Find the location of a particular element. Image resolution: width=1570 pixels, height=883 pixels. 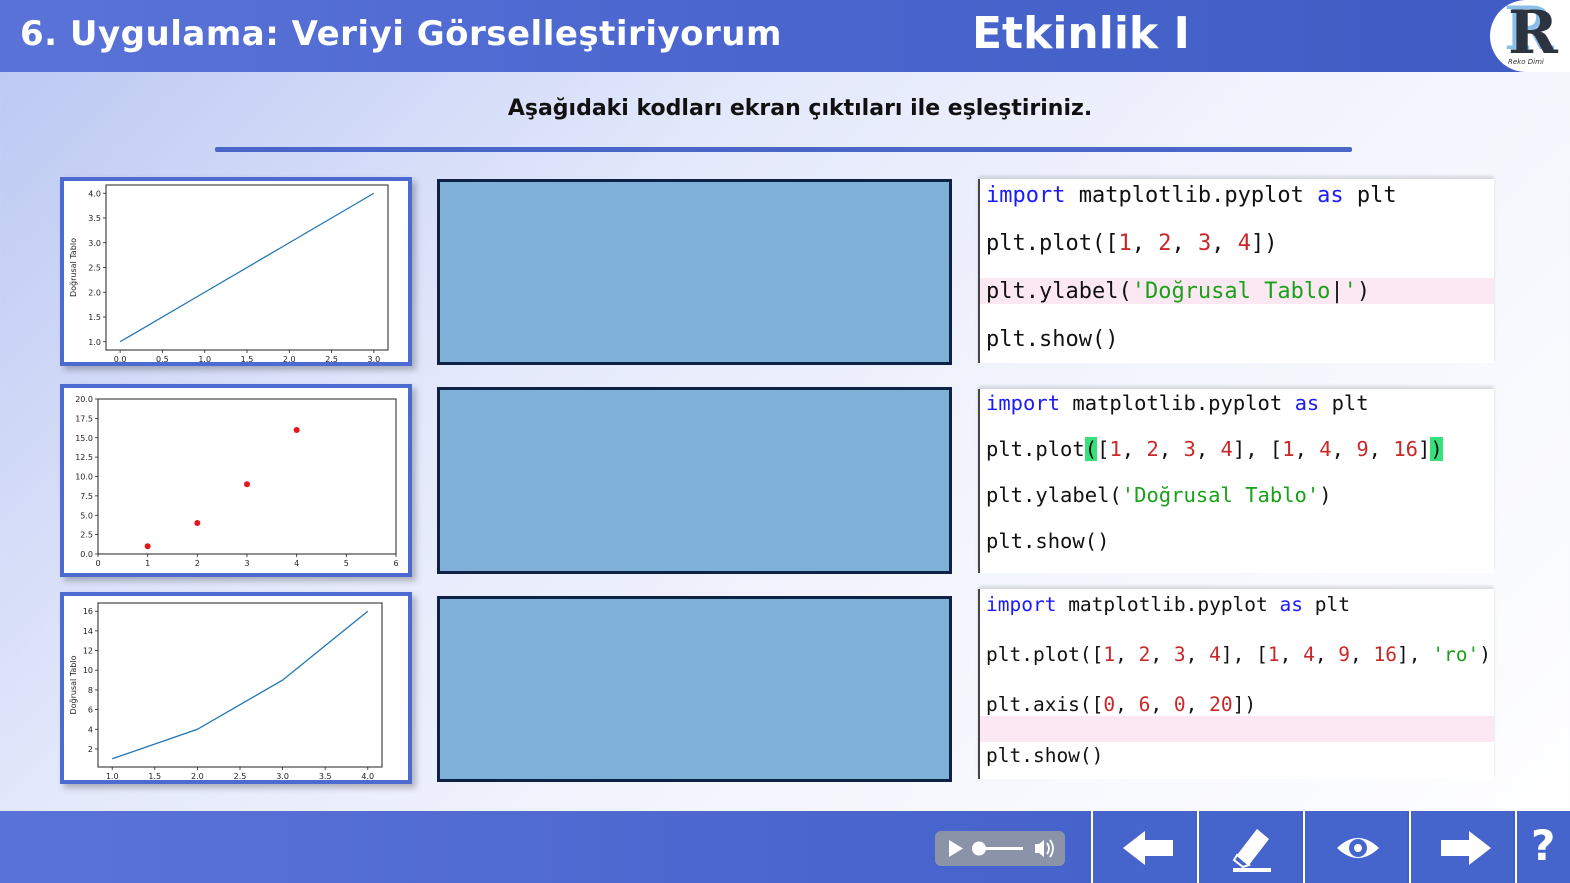

code-line: plt.ylabel('Doğrusal Tablo|') is located at coordinates (1178, 291).